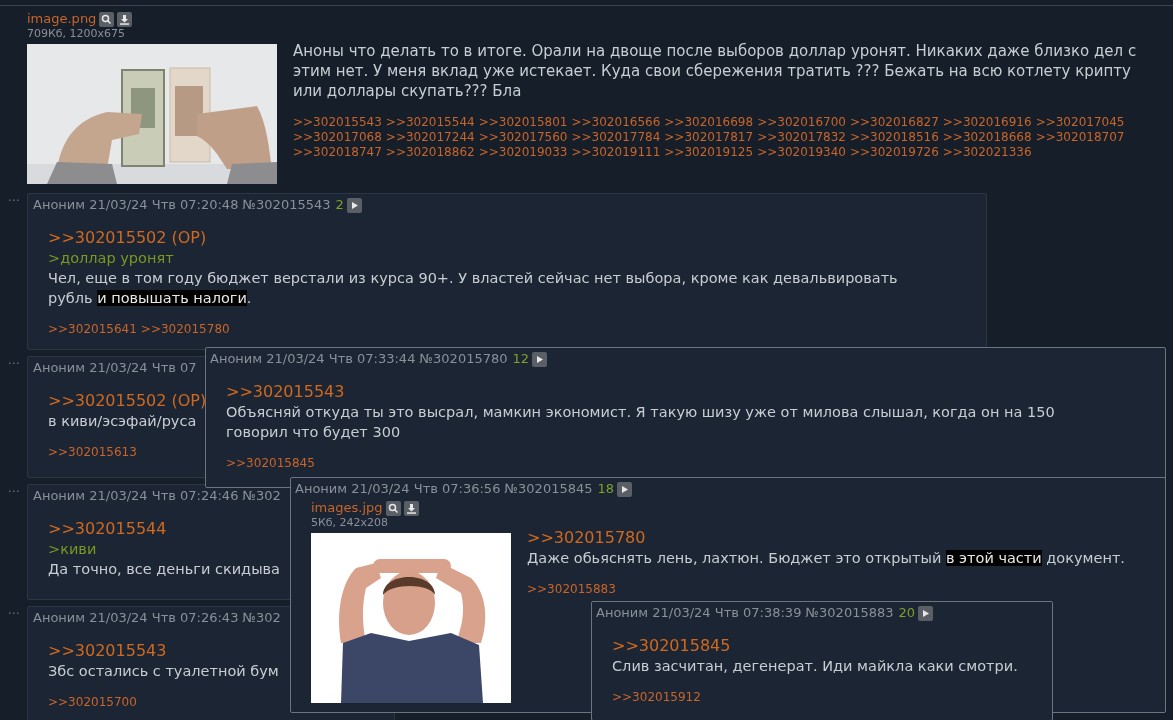 The image size is (1173, 720). What do you see at coordinates (745, 613) in the screenshot?
I see `post-header: Аноним 21/03/24 Чтв 07:38:39 №302015883` at bounding box center [745, 613].